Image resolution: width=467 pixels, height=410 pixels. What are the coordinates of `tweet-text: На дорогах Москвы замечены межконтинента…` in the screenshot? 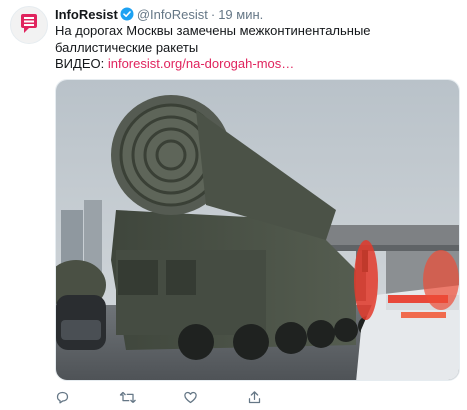 It's located at (213, 39).